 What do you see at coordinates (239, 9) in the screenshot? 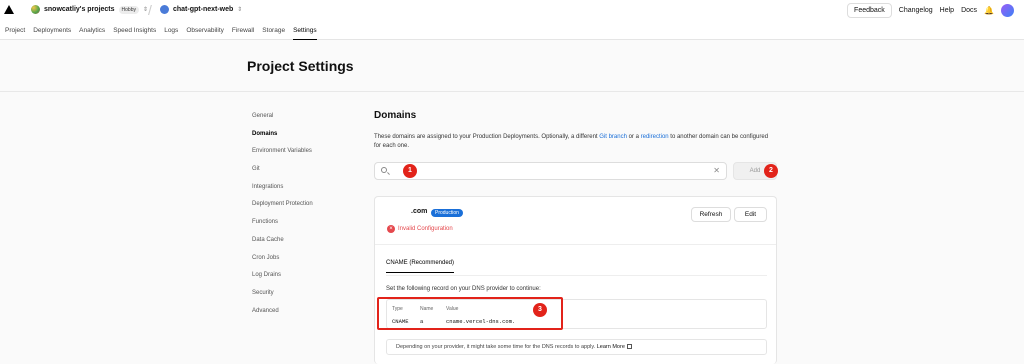
I see `chevron-updown-icon: ⇕` at bounding box center [239, 9].